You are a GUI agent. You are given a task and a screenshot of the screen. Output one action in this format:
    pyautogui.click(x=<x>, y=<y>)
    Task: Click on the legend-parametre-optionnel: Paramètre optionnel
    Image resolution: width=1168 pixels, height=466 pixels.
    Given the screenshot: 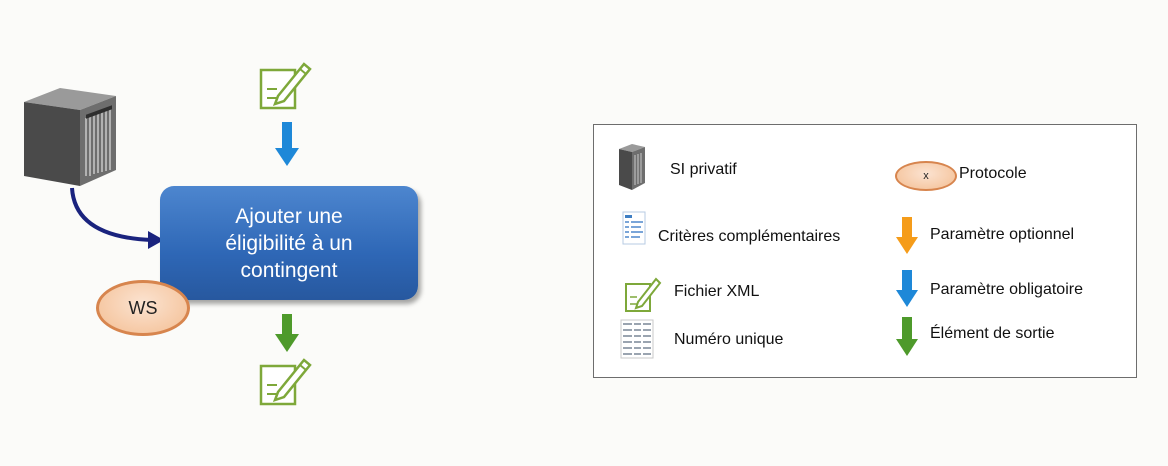 What is the action you would take?
    pyautogui.click(x=1002, y=234)
    